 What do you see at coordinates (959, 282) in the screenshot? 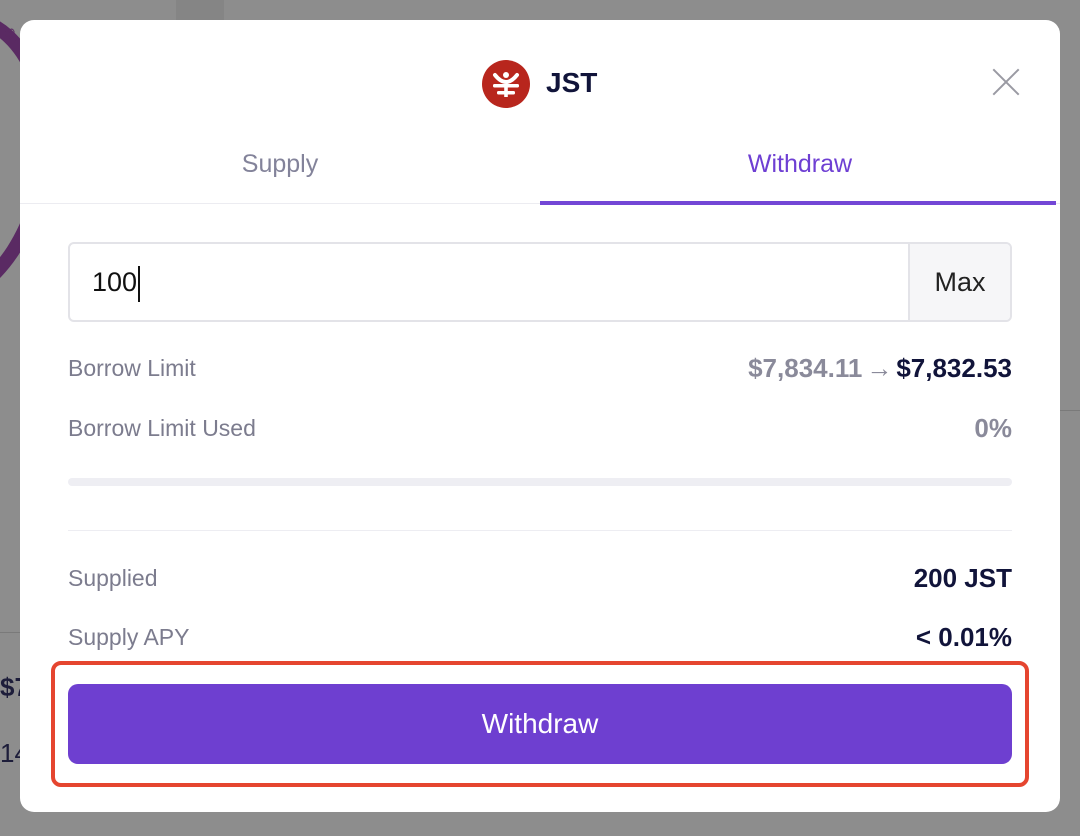
I see `max-button: Max` at bounding box center [959, 282].